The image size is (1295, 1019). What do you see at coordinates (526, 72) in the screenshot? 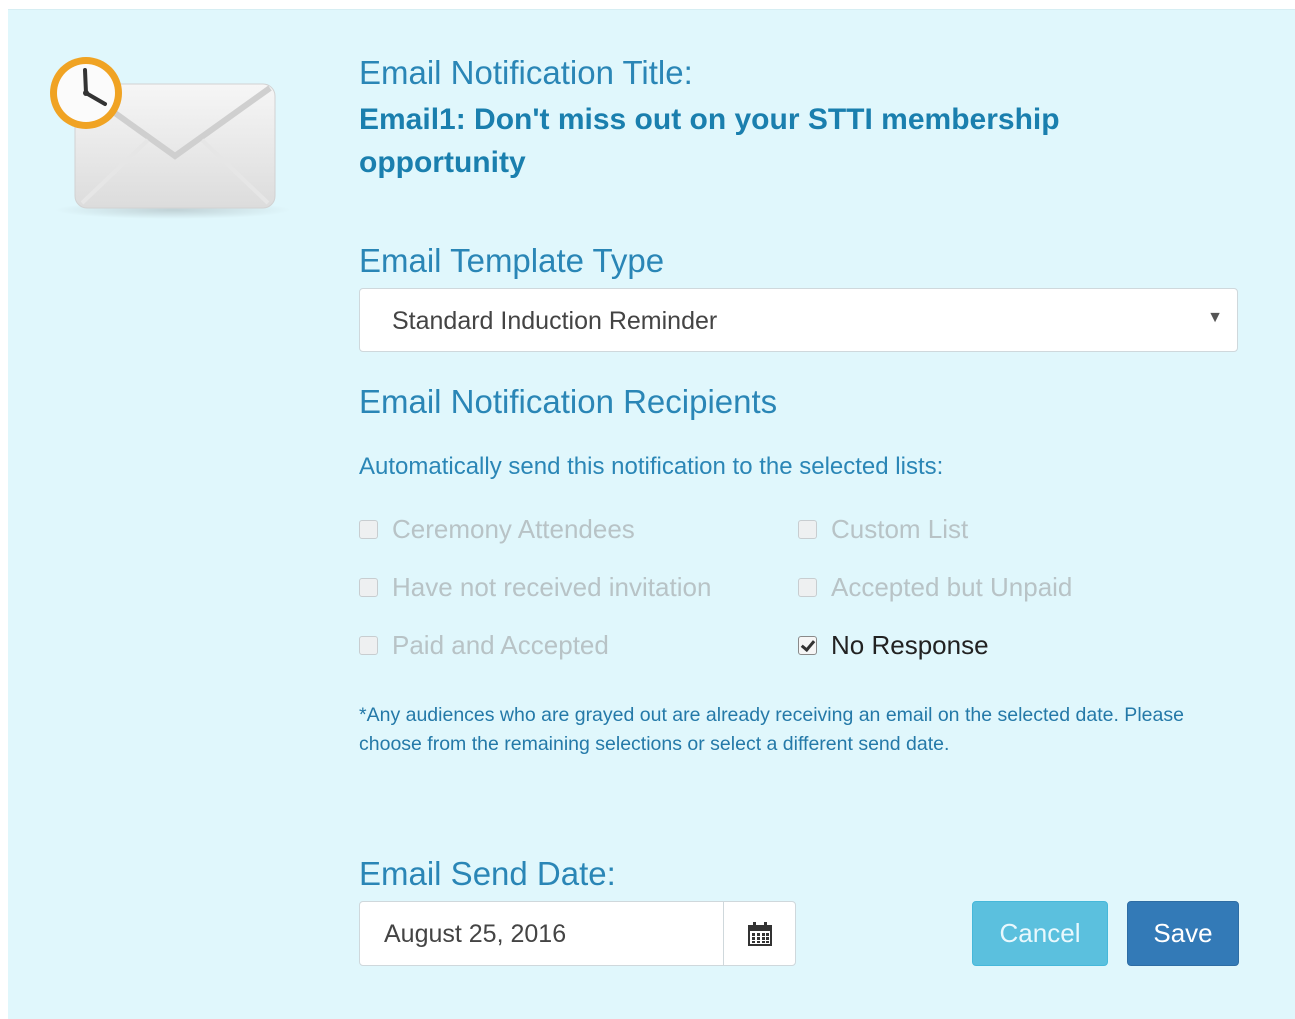
I see `title-label: Email Notification Title:` at bounding box center [526, 72].